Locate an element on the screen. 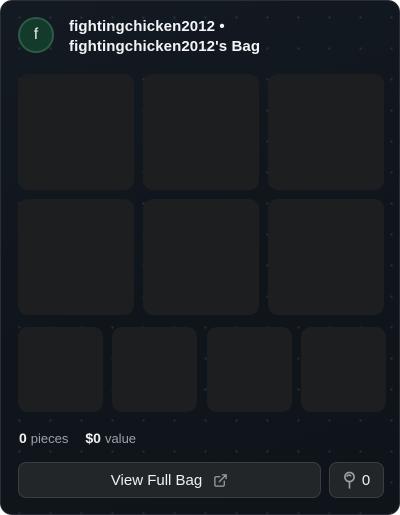 This screenshot has height=515, width=400. pieces-count: 0 is located at coordinates (23, 438).